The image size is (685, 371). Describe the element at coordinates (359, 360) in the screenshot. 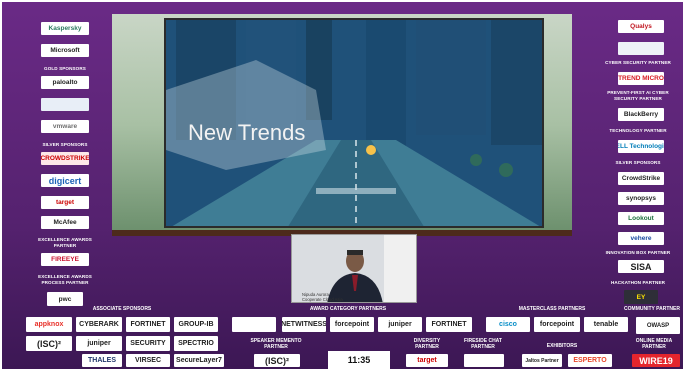

I see `event-clock: 11:35` at that location.